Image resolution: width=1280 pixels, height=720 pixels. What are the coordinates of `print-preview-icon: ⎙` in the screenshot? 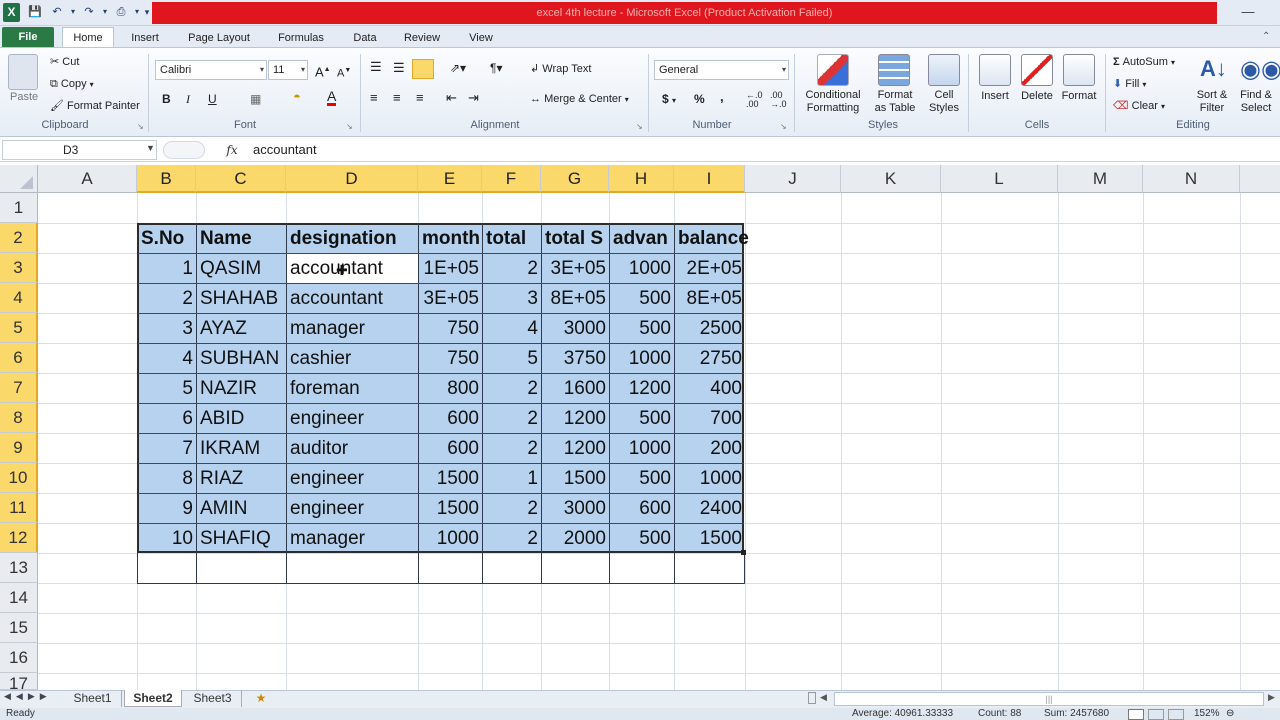 It's located at (121, 12).